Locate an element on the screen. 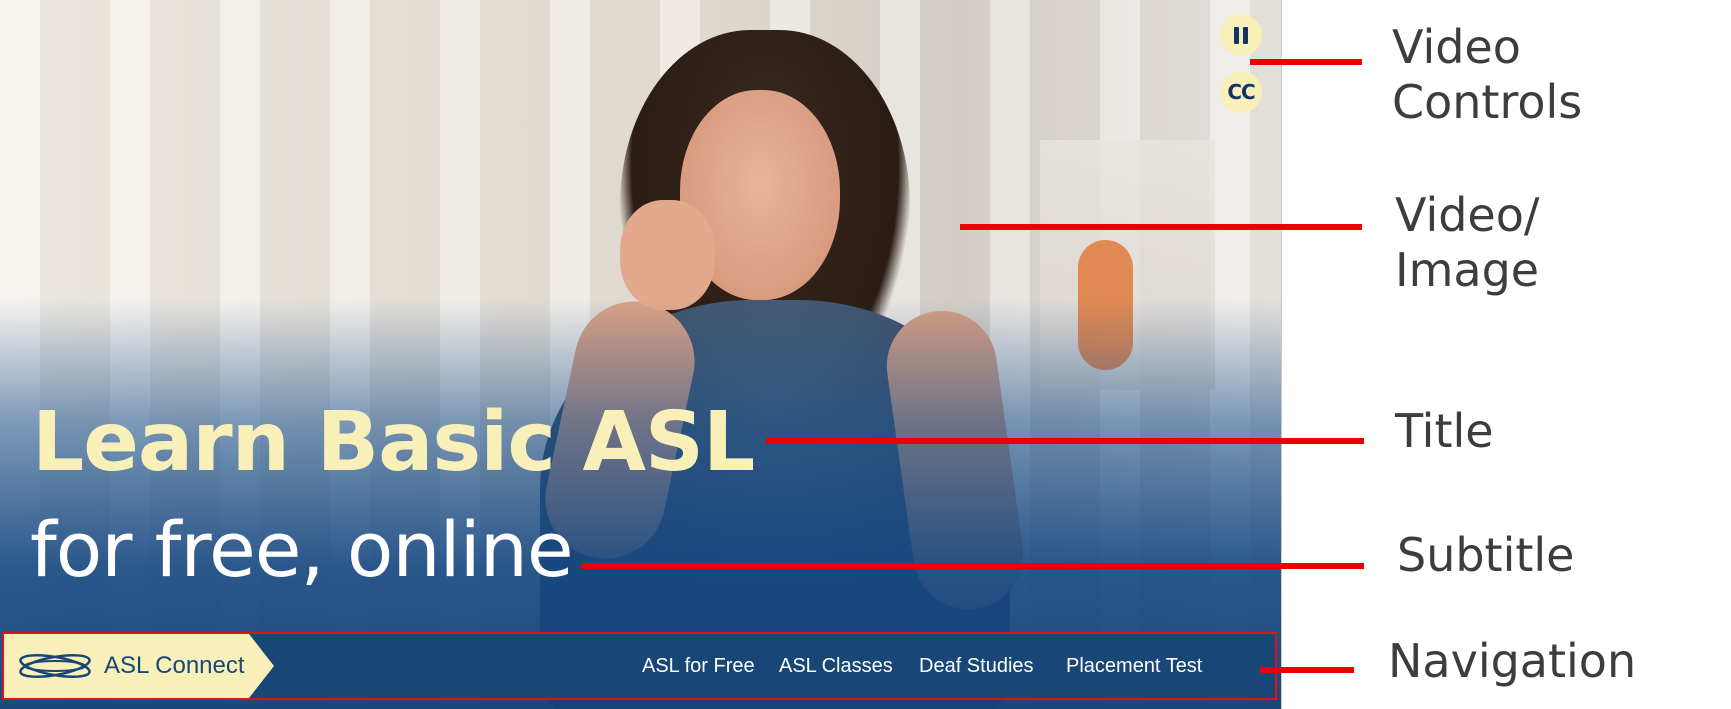 This screenshot has height=709, width=1731. leader-subtitle is located at coordinates (972, 566).